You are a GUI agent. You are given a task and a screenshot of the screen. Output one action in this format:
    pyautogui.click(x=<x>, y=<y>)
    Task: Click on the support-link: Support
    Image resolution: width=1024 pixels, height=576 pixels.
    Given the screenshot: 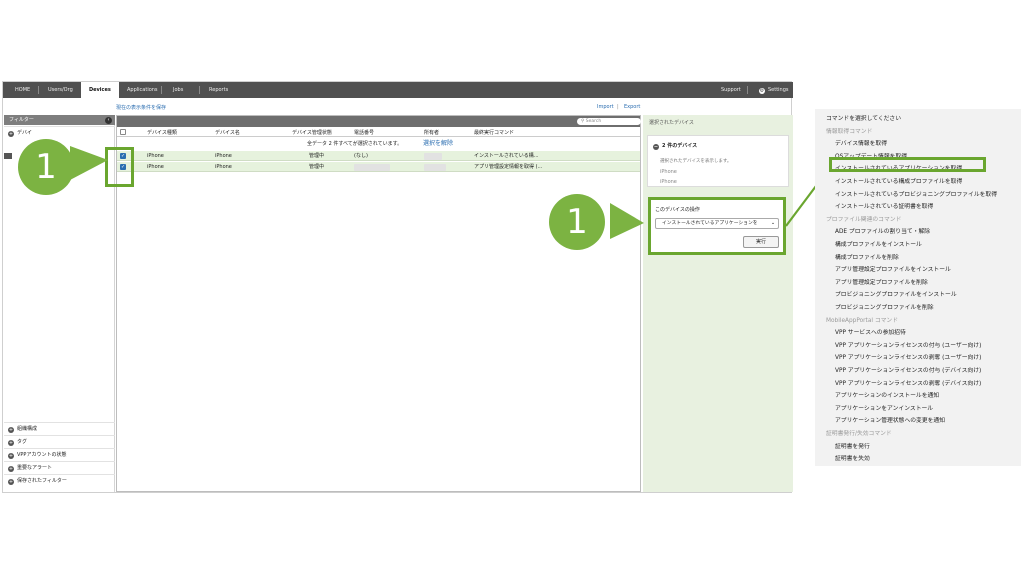 What is the action you would take?
    pyautogui.click(x=731, y=90)
    